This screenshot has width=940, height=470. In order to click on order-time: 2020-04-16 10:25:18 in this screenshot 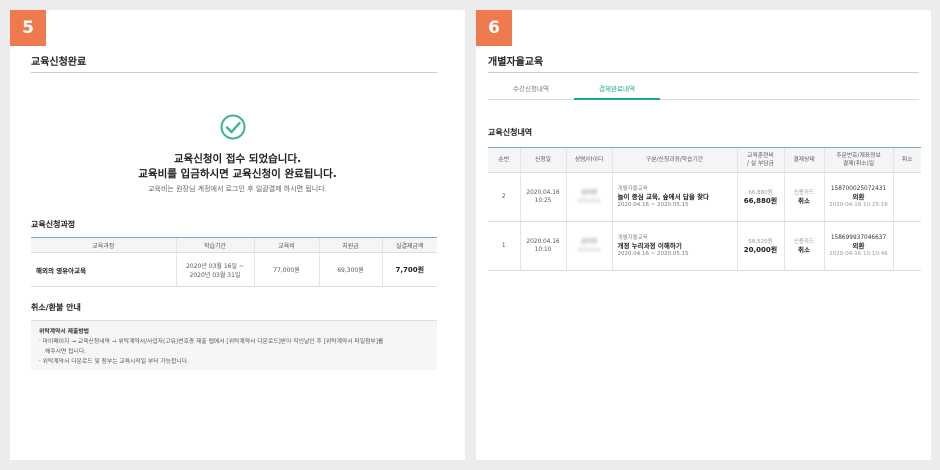, I will do `click(858, 205)`.